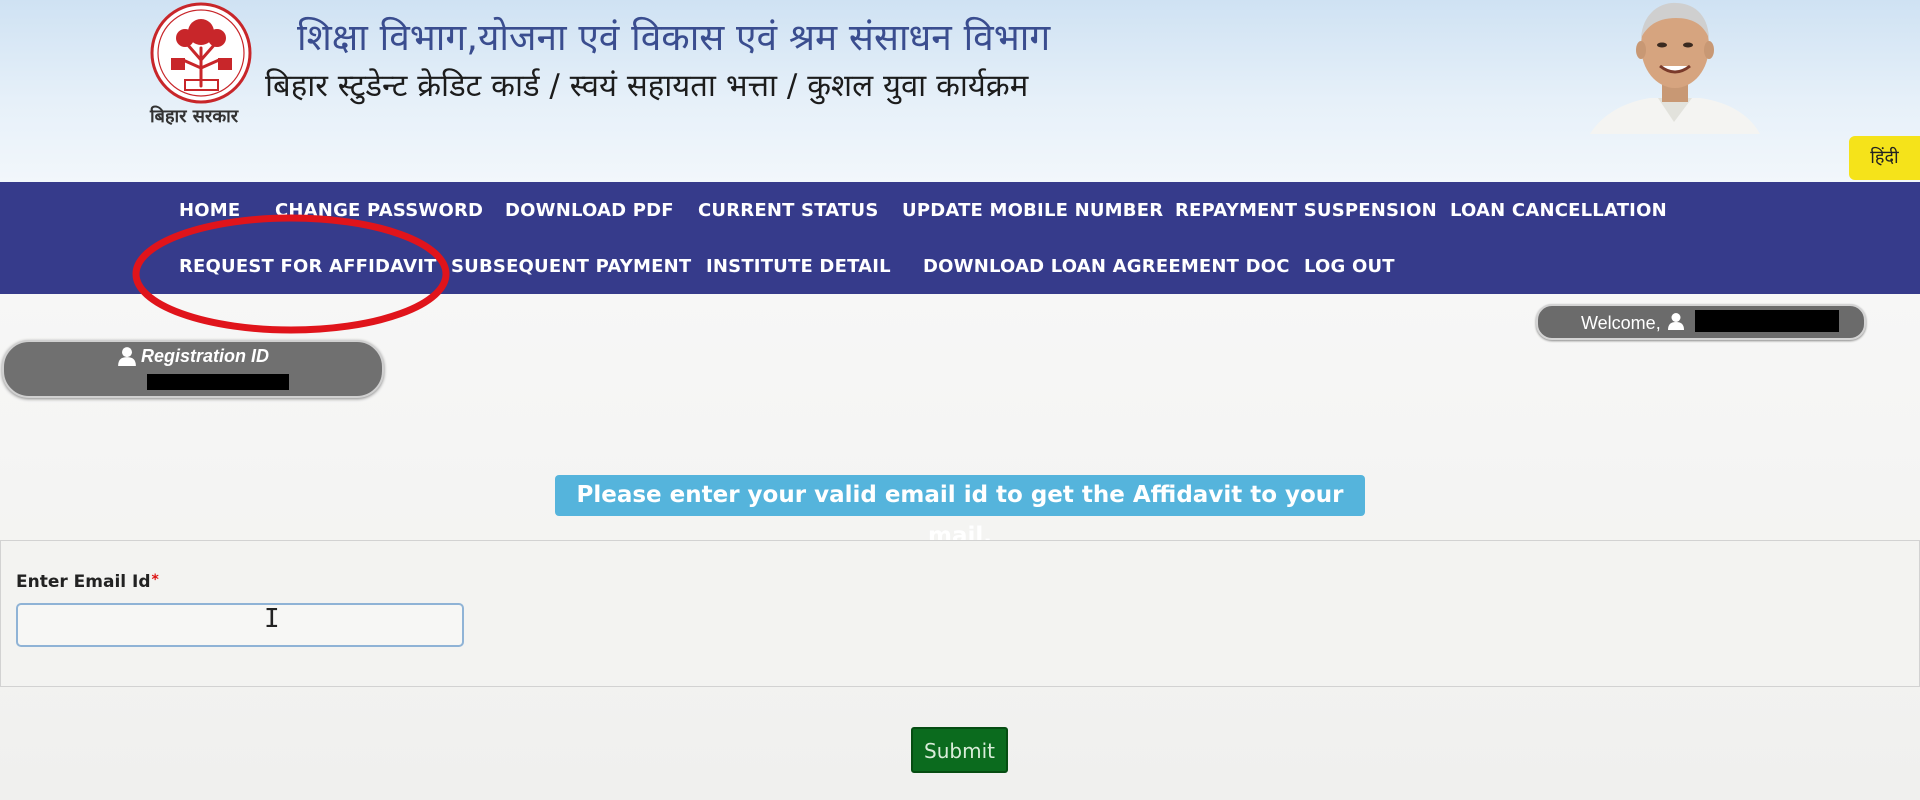  What do you see at coordinates (155, 580) in the screenshot?
I see `required-marker: *` at bounding box center [155, 580].